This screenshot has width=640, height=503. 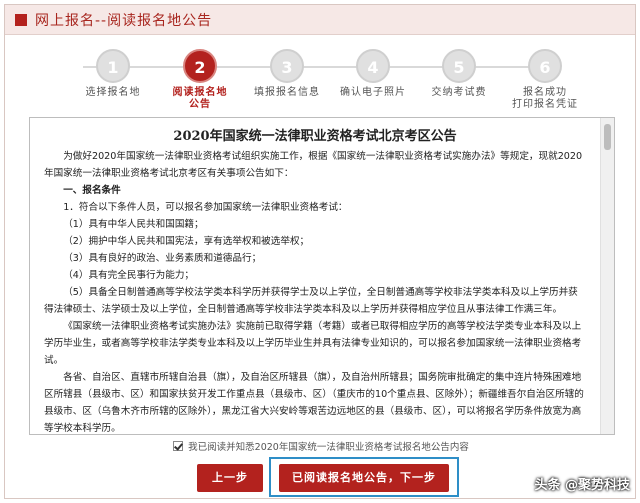 What do you see at coordinates (113, 66) in the screenshot?
I see `step-number: 1` at bounding box center [113, 66].